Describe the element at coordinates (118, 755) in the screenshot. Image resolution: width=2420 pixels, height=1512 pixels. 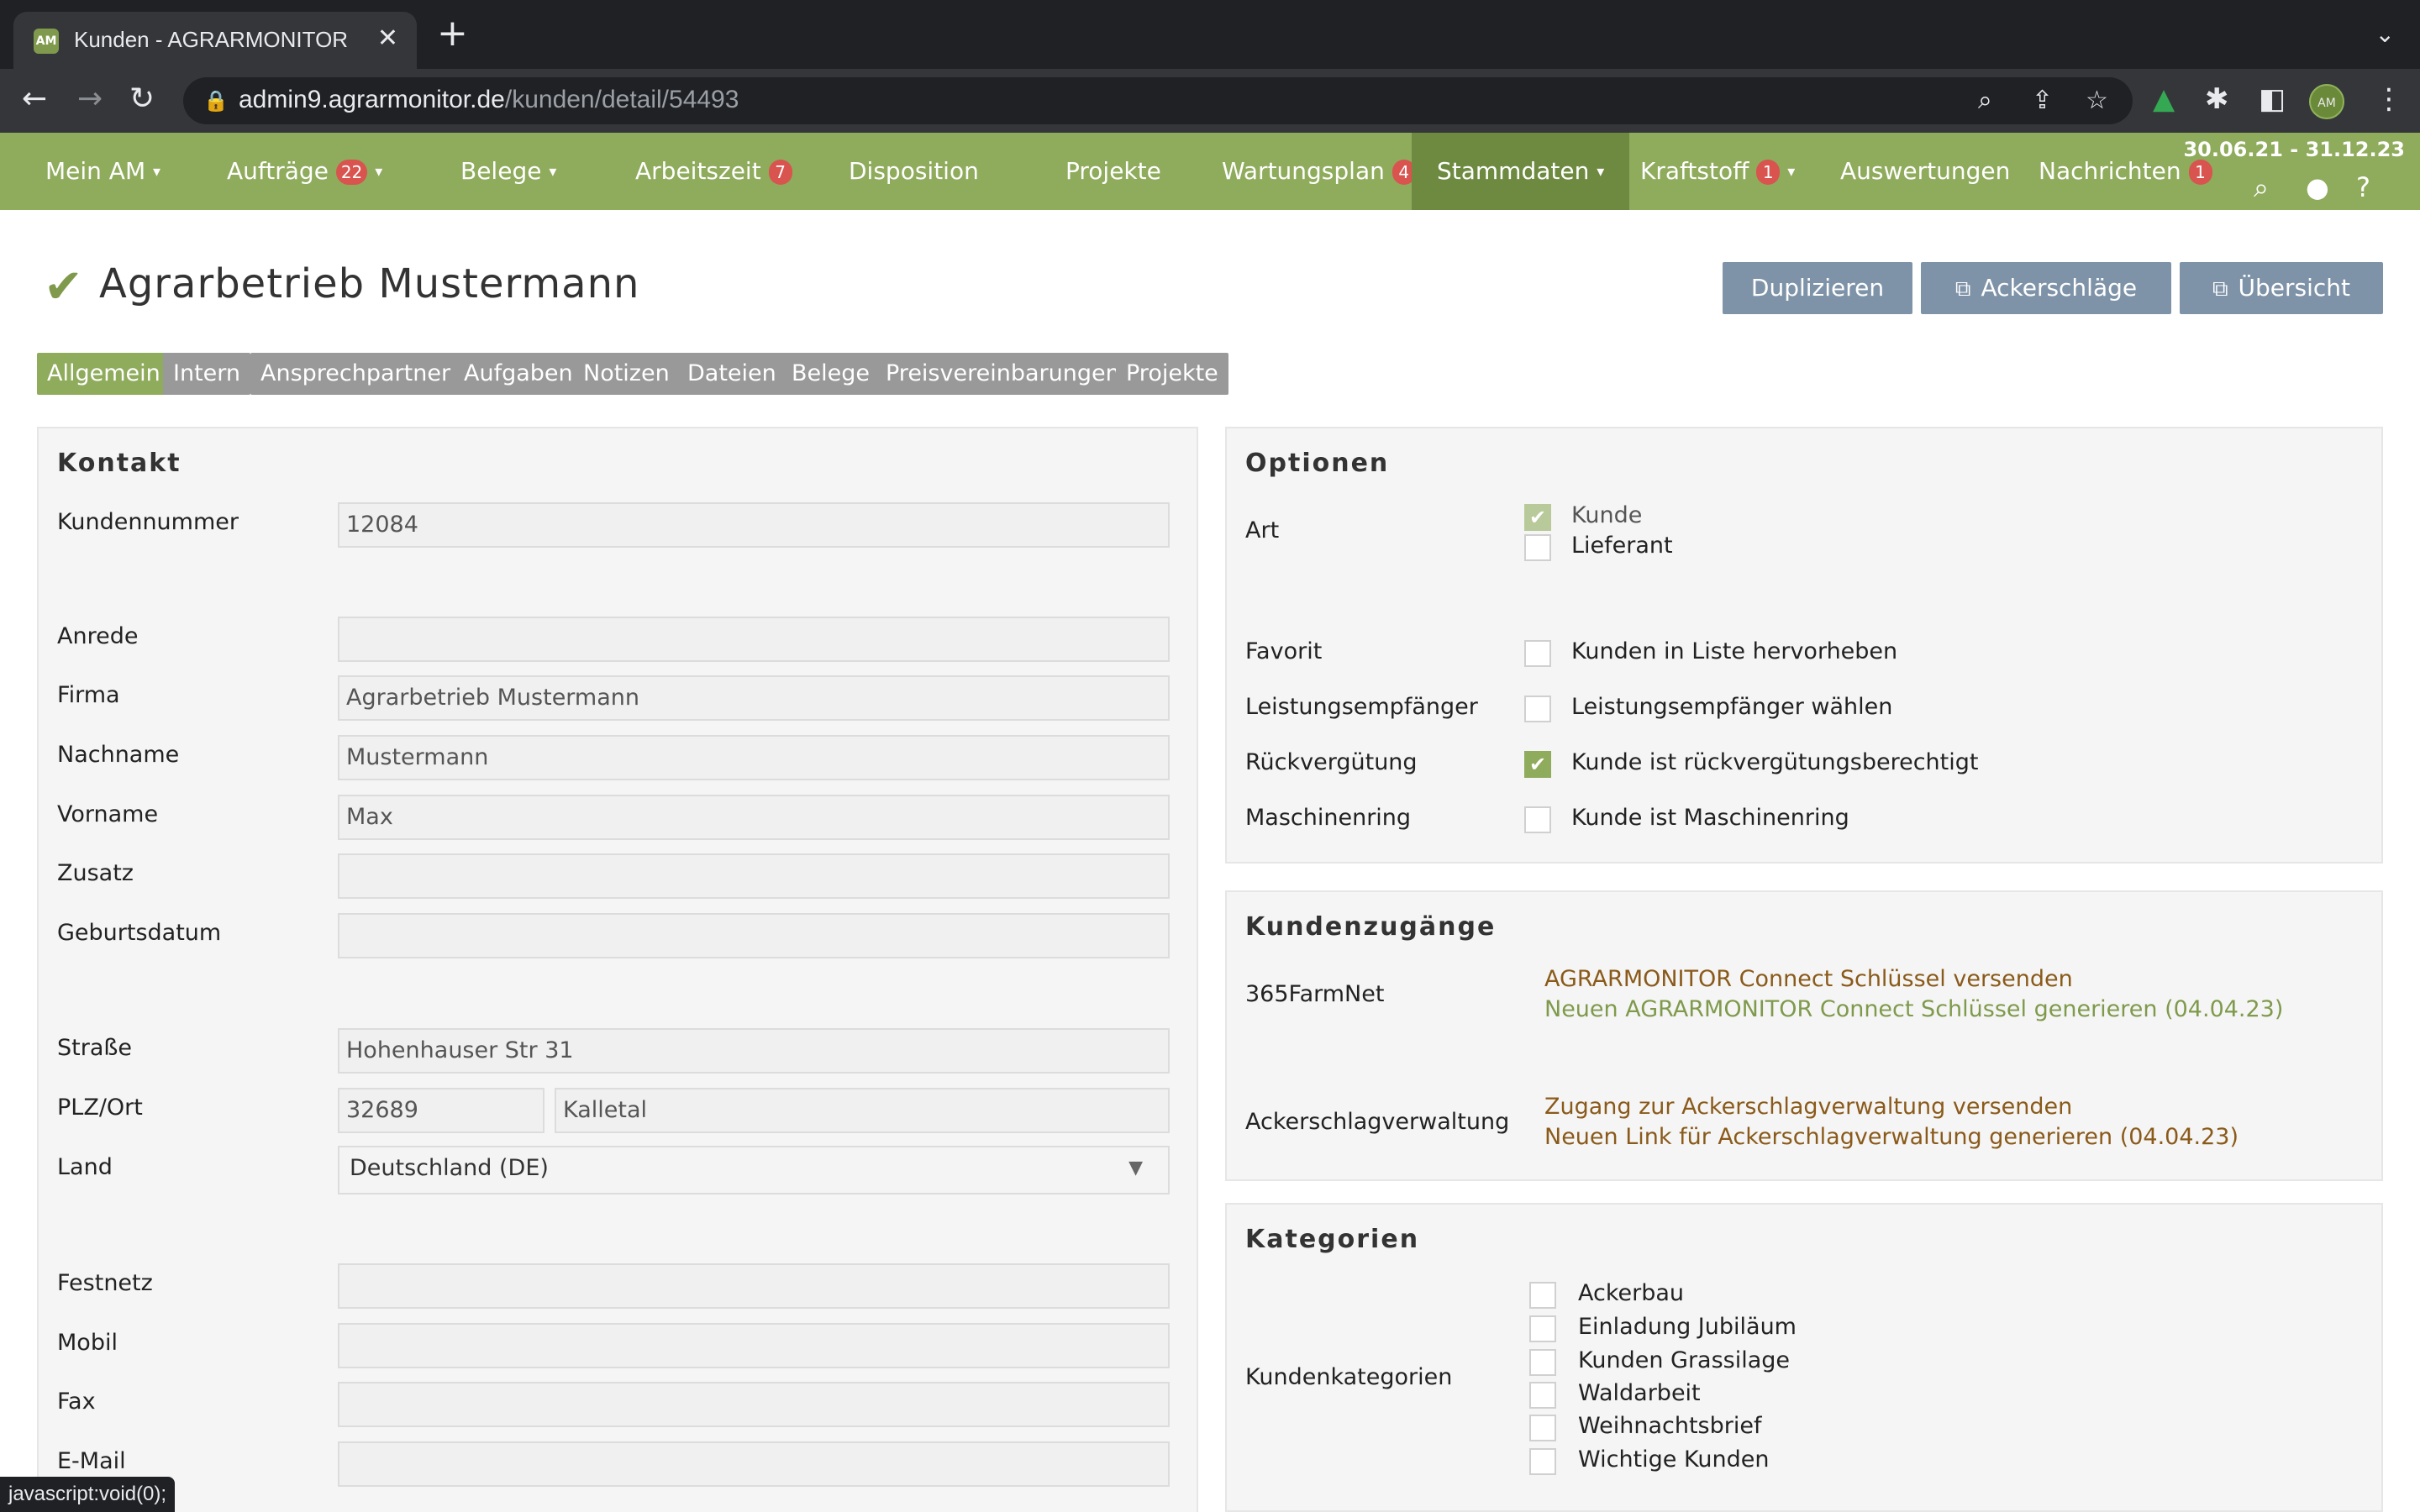
I see `label-nachname: Nachname` at that location.